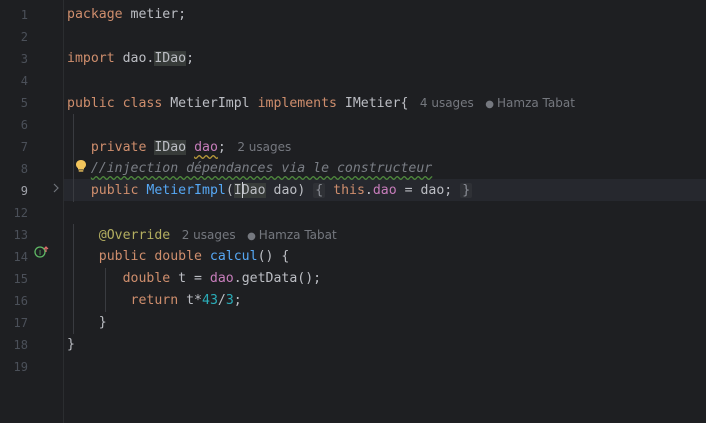 This screenshot has height=423, width=706. I want to click on code-line-13: @Override 2 usages ● Hamza Tabat, so click(202, 235).